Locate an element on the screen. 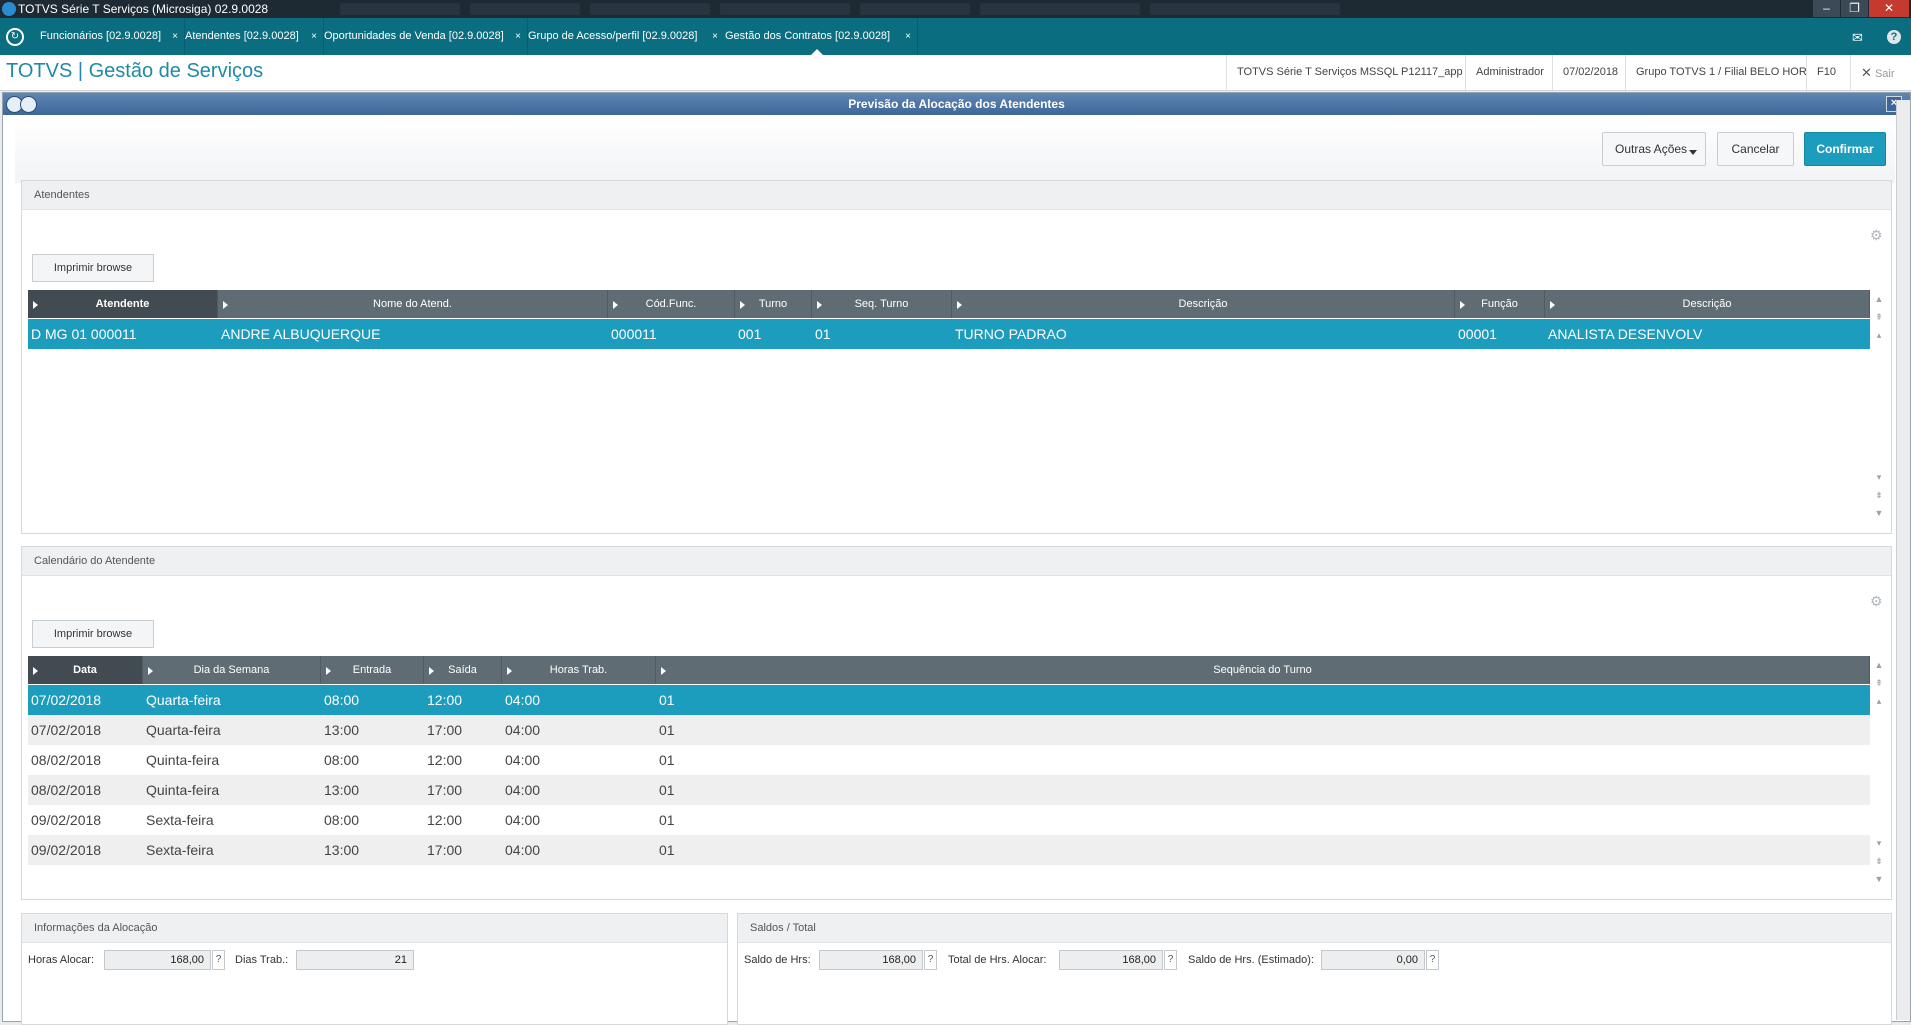 This screenshot has height=1025, width=1911. col-entrada: Entrada is located at coordinates (372, 670).